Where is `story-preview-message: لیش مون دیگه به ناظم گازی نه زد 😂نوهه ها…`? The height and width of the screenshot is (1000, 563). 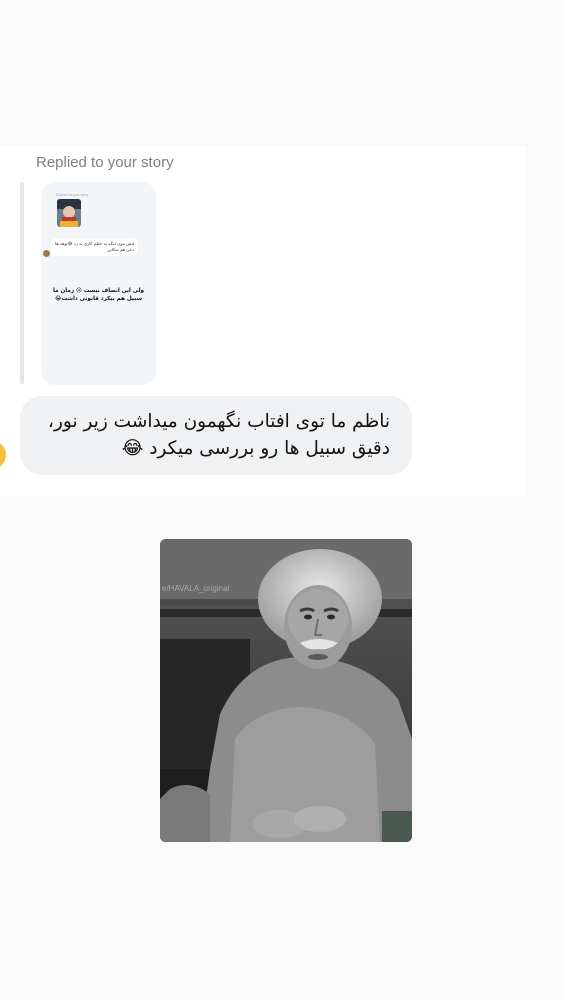
story-preview-message: لیش مون دیگه به ناظم گازی نه زد 😂نوهه ها… is located at coordinates (94, 247).